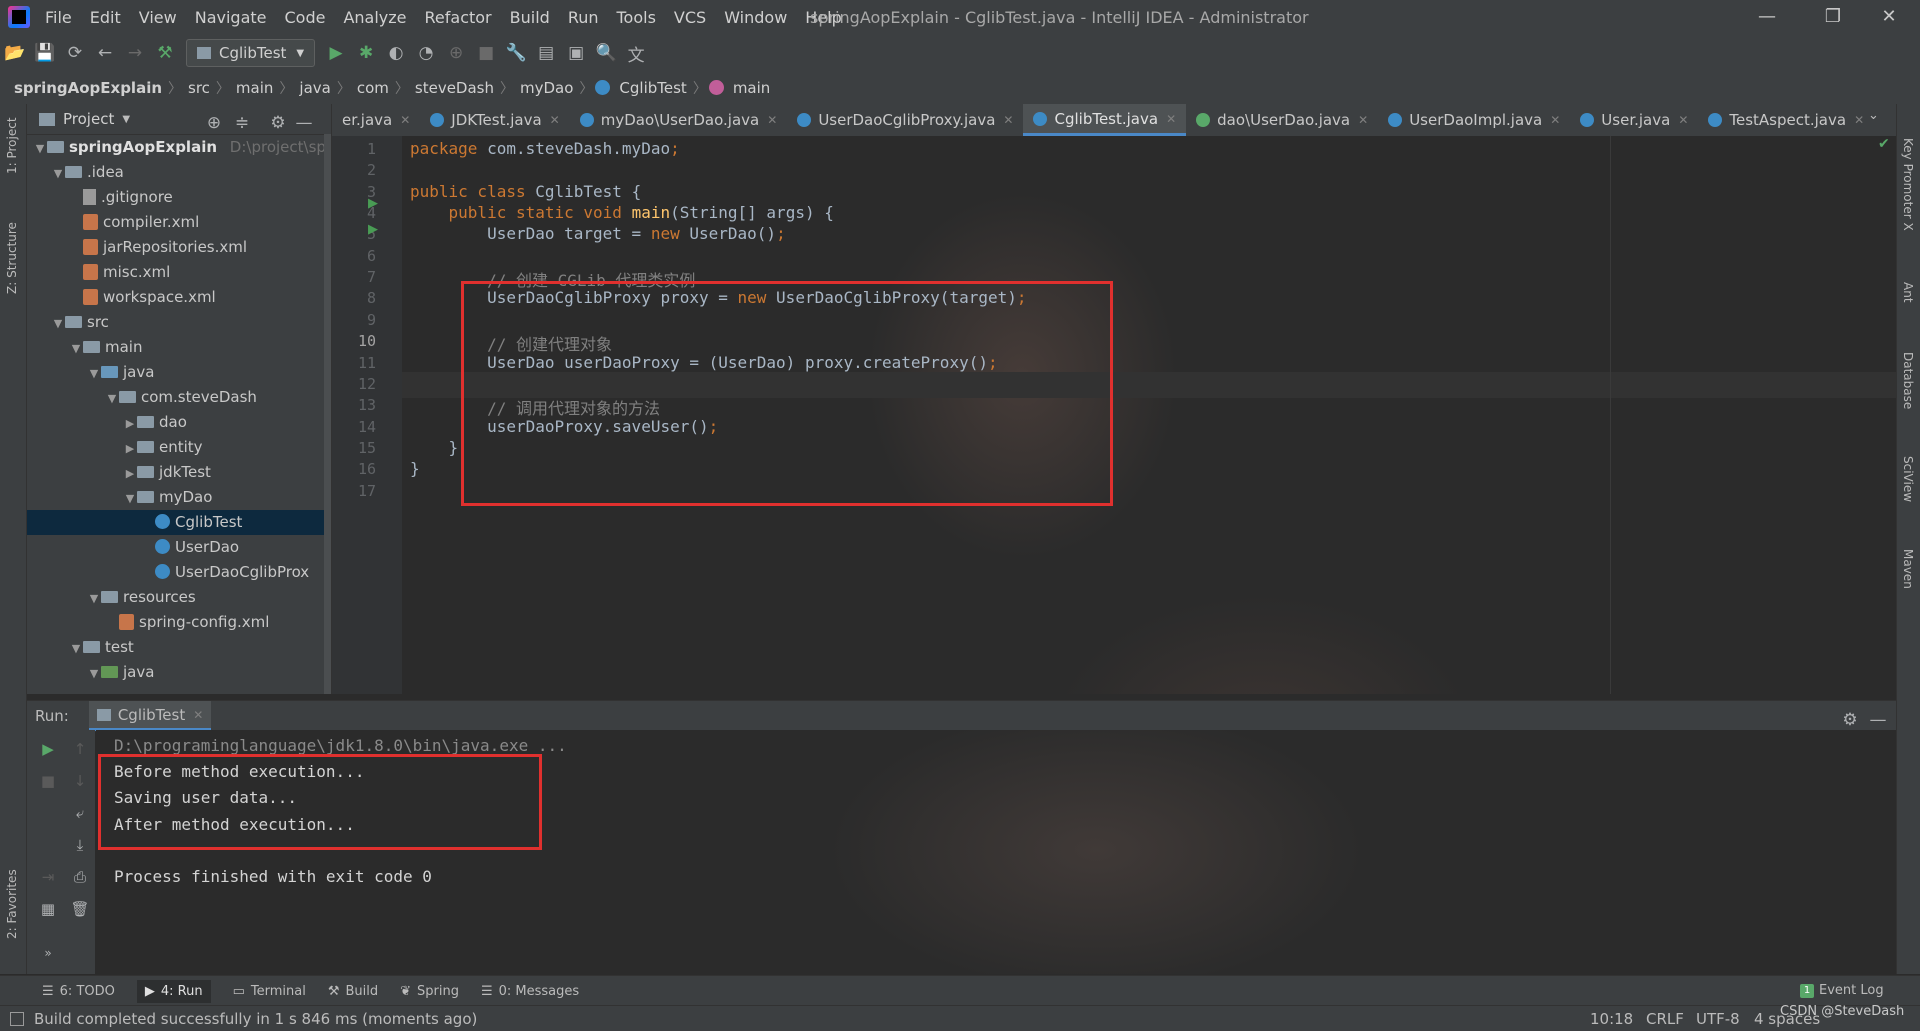 The image size is (1920, 1031). I want to click on code-line: package com.steveDash.myDao;, so click(545, 148).